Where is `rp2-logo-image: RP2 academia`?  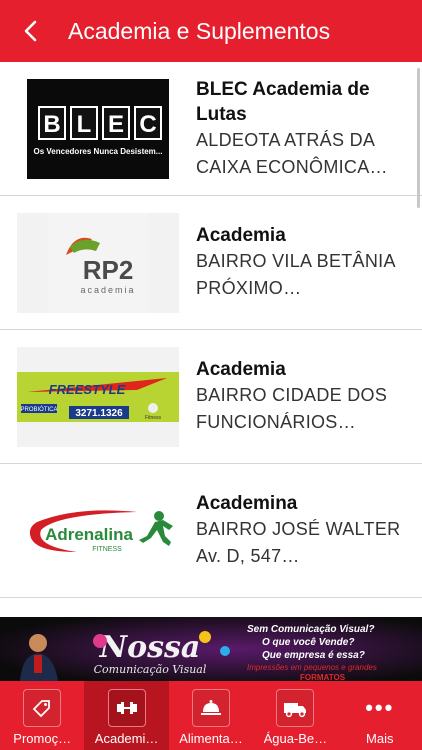 rp2-logo-image: RP2 academia is located at coordinates (98, 262).